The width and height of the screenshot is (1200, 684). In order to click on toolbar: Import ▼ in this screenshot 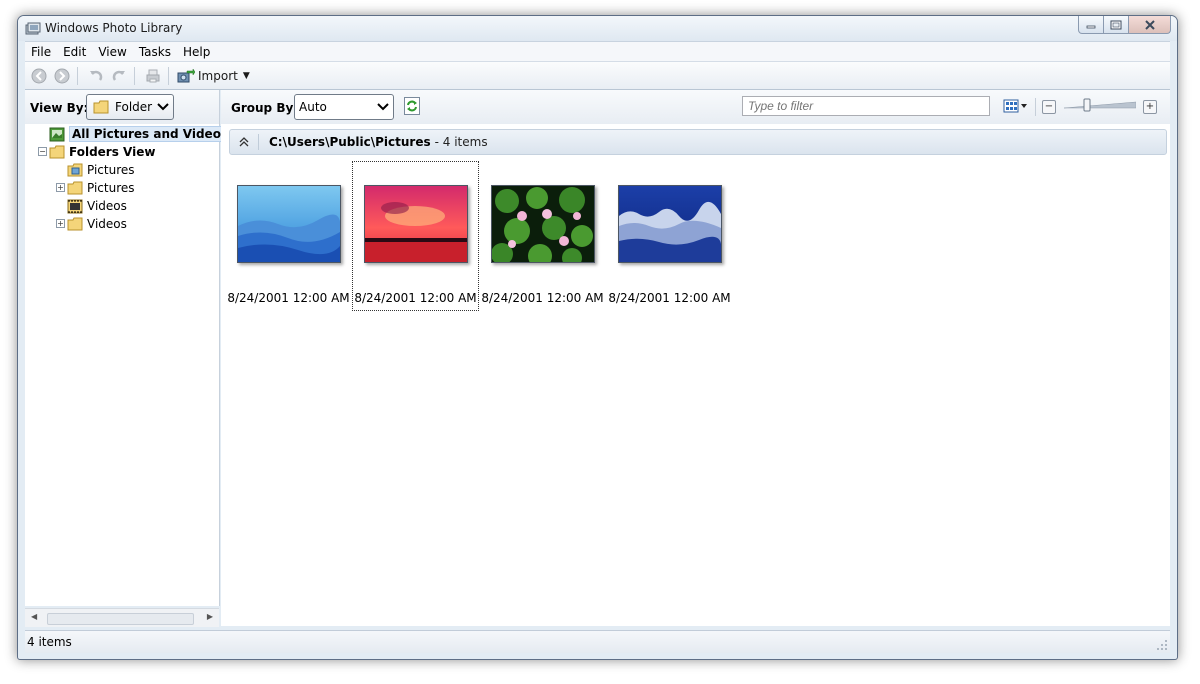, I will do `click(597, 75)`.